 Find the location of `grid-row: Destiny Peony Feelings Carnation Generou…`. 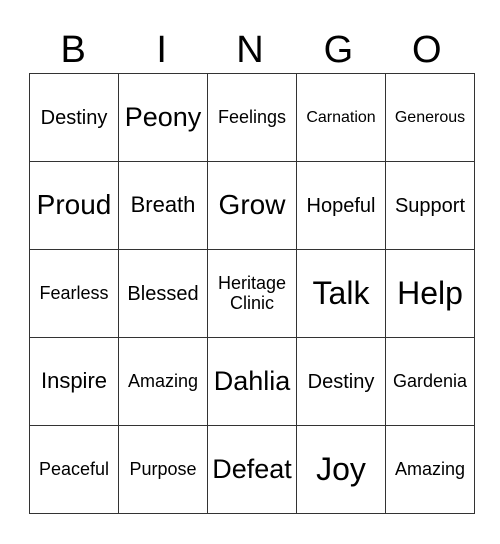

grid-row: Destiny Peony Feelings Carnation Generou… is located at coordinates (252, 117).